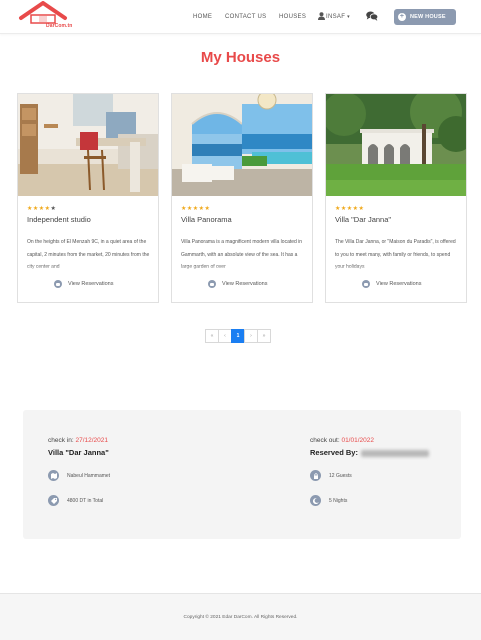 The width and height of the screenshot is (481, 640). What do you see at coordinates (321, 16) in the screenshot?
I see `user-icon` at bounding box center [321, 16].